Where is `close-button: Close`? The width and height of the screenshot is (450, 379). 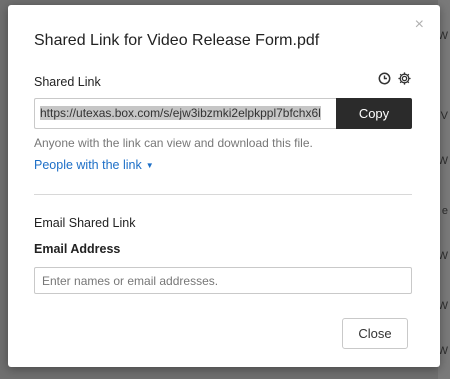
close-button: Close is located at coordinates (375, 333).